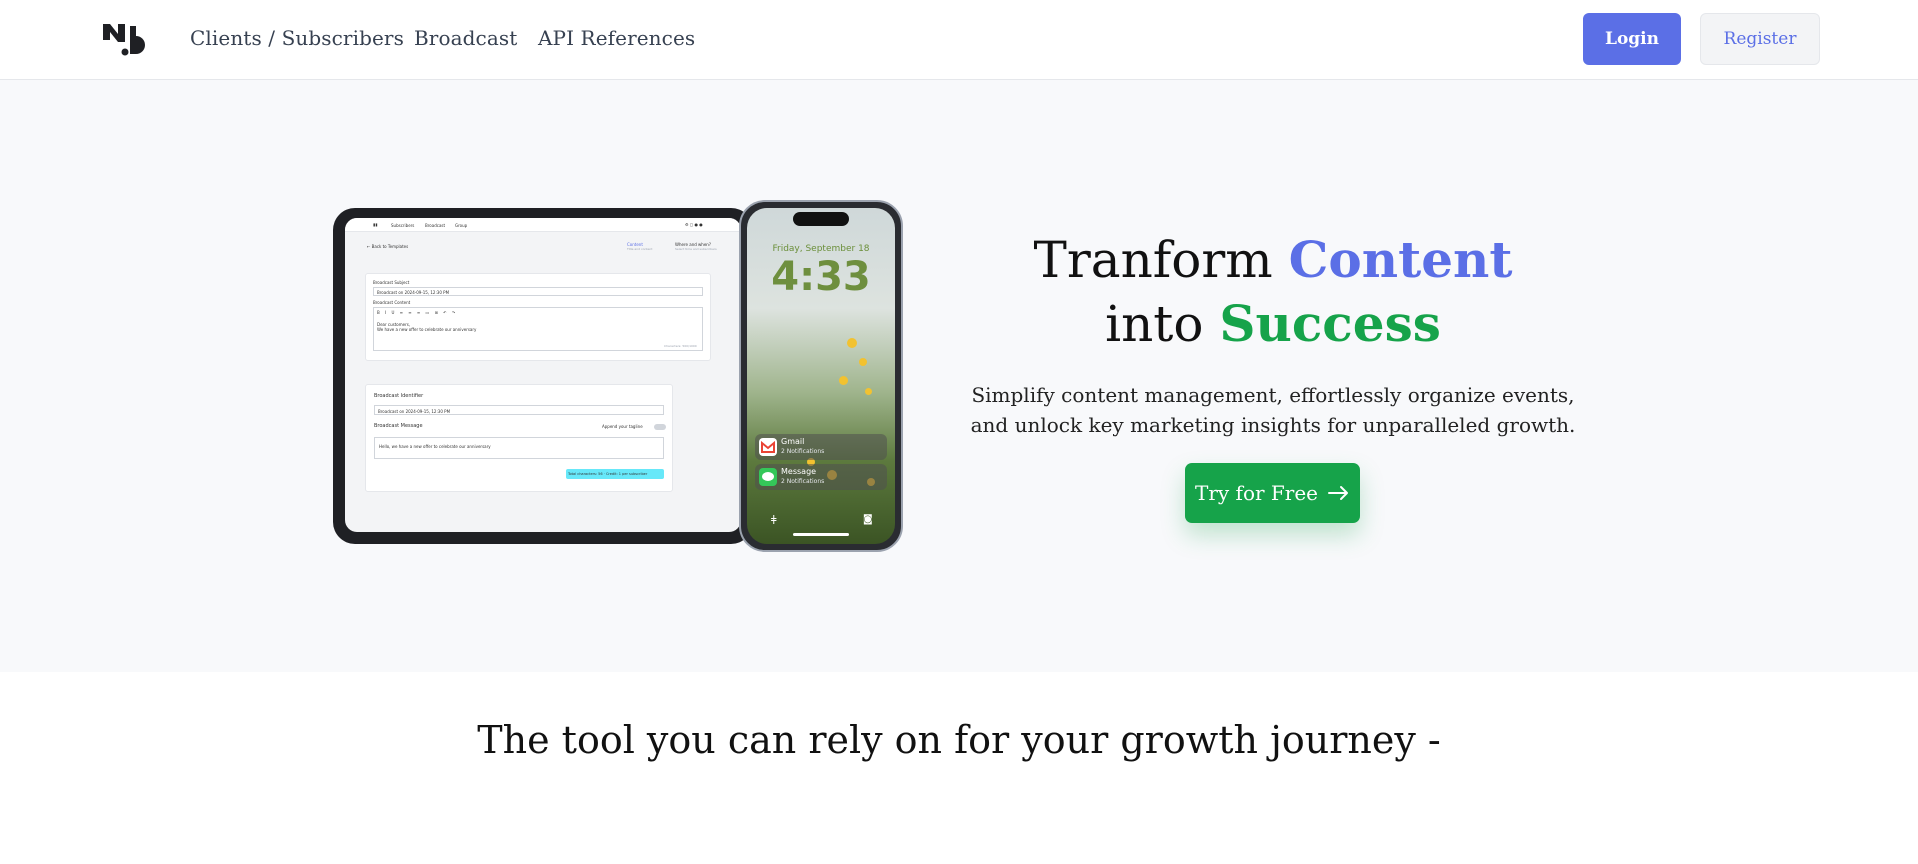 The height and width of the screenshot is (864, 1918). I want to click on headline-success-word: Success, so click(1330, 323).